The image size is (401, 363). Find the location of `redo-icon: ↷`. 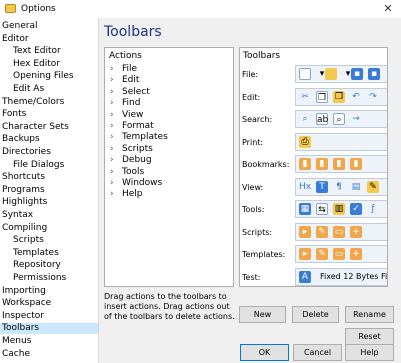

redo-icon: ↷ is located at coordinates (373, 97).